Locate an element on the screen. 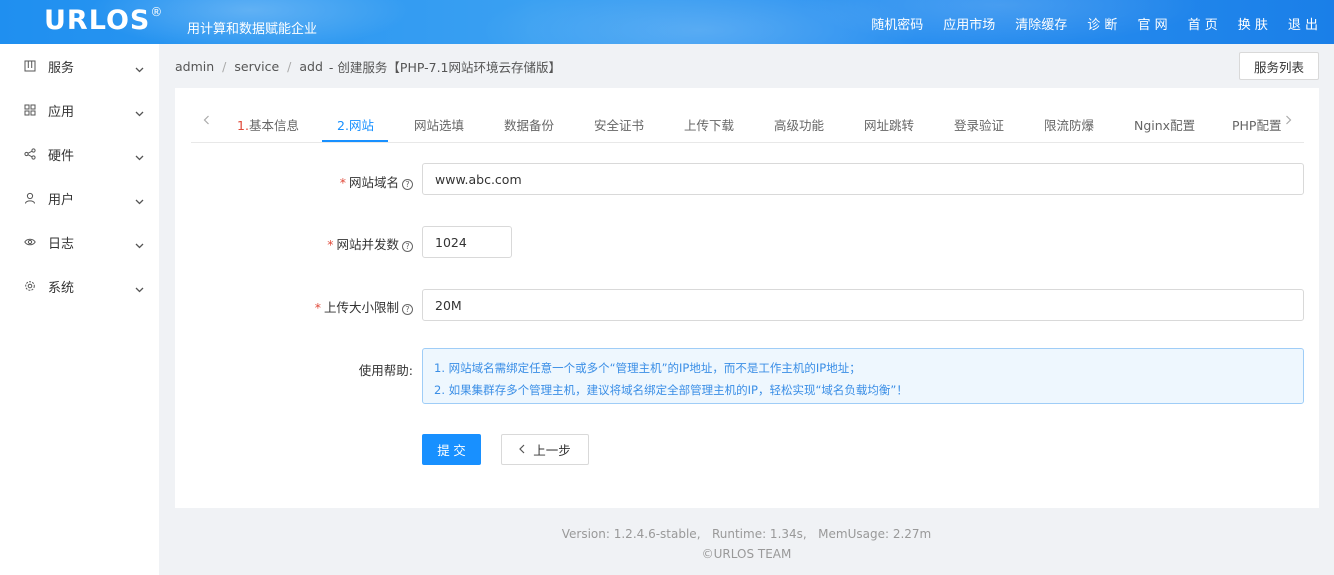 Image resolution: width=1334 pixels, height=575 pixels. tab-upload-download: 上传下载 is located at coordinates (709, 124).